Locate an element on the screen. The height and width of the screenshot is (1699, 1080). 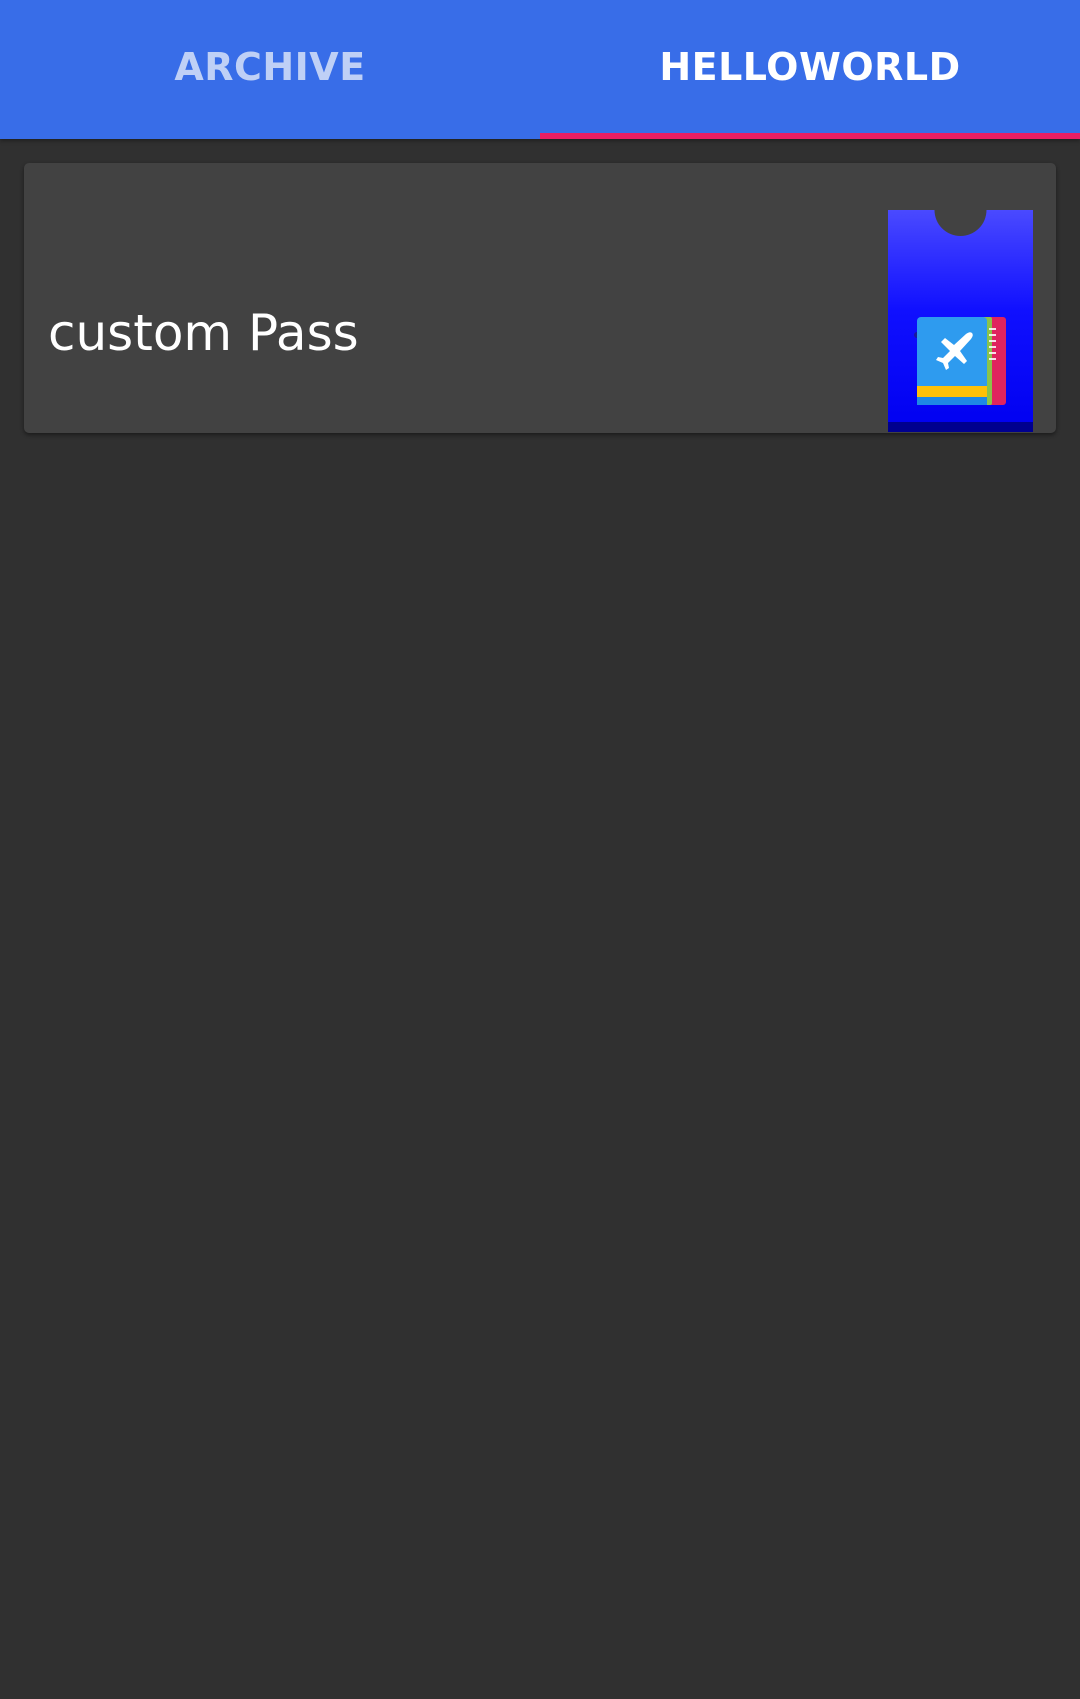
tab-bar: ARCHIVE HELLOWORLD is located at coordinates (540, 69).